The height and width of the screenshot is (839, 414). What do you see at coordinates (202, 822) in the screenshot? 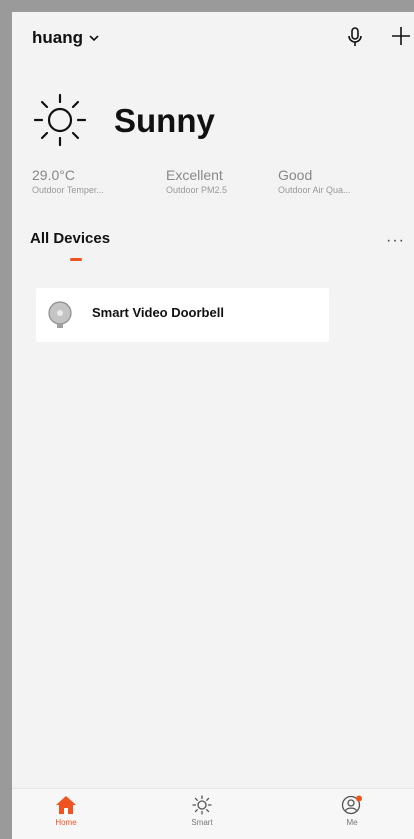
I see `tab-label: Smart` at bounding box center [202, 822].